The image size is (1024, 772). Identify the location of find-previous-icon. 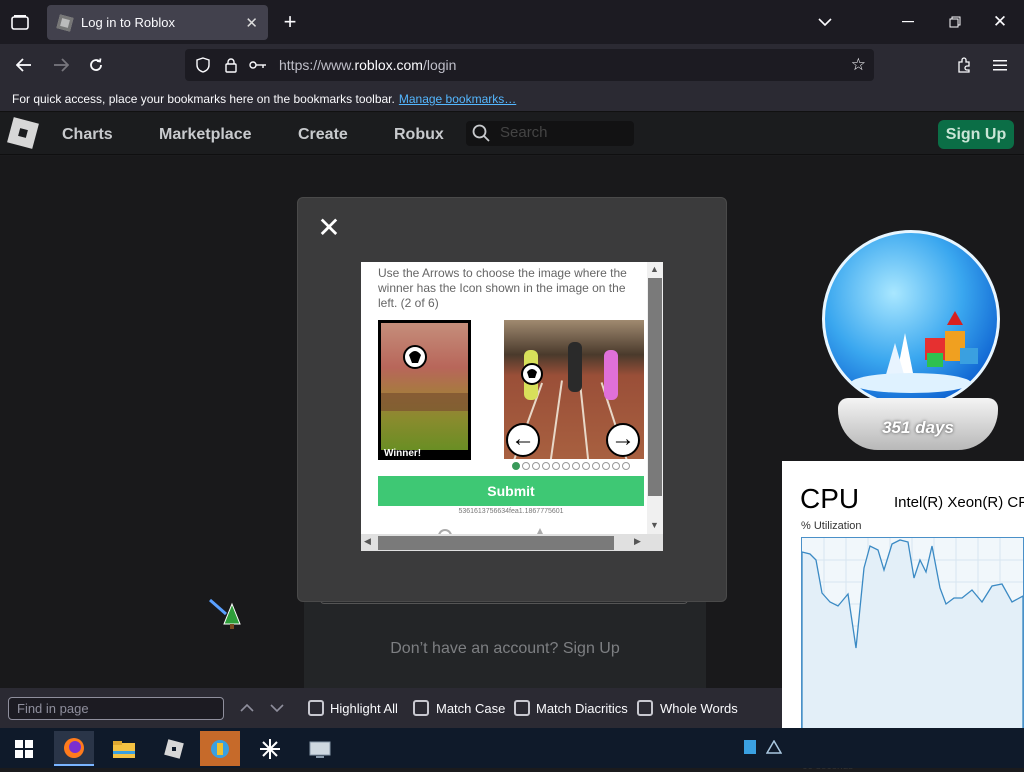
(247, 708).